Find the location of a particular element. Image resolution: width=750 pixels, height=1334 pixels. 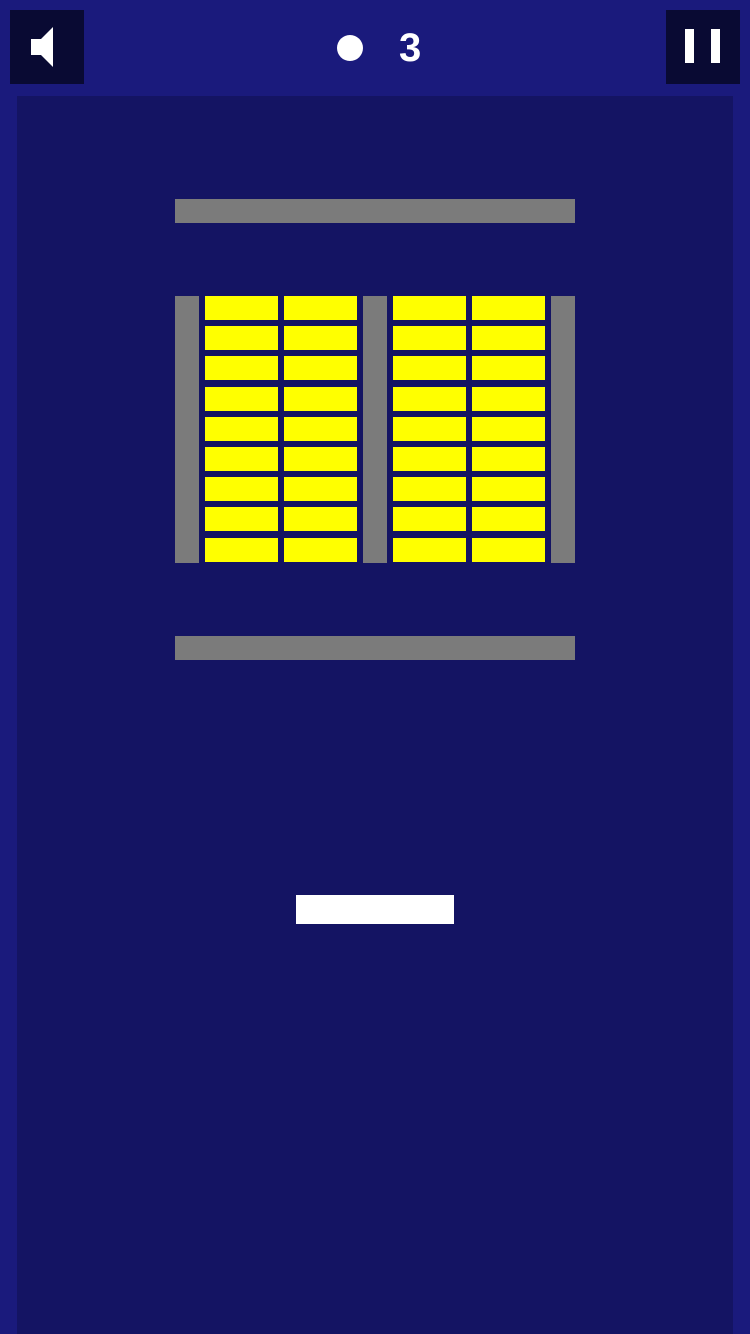

lives-counter: 3 is located at coordinates (379, 48).